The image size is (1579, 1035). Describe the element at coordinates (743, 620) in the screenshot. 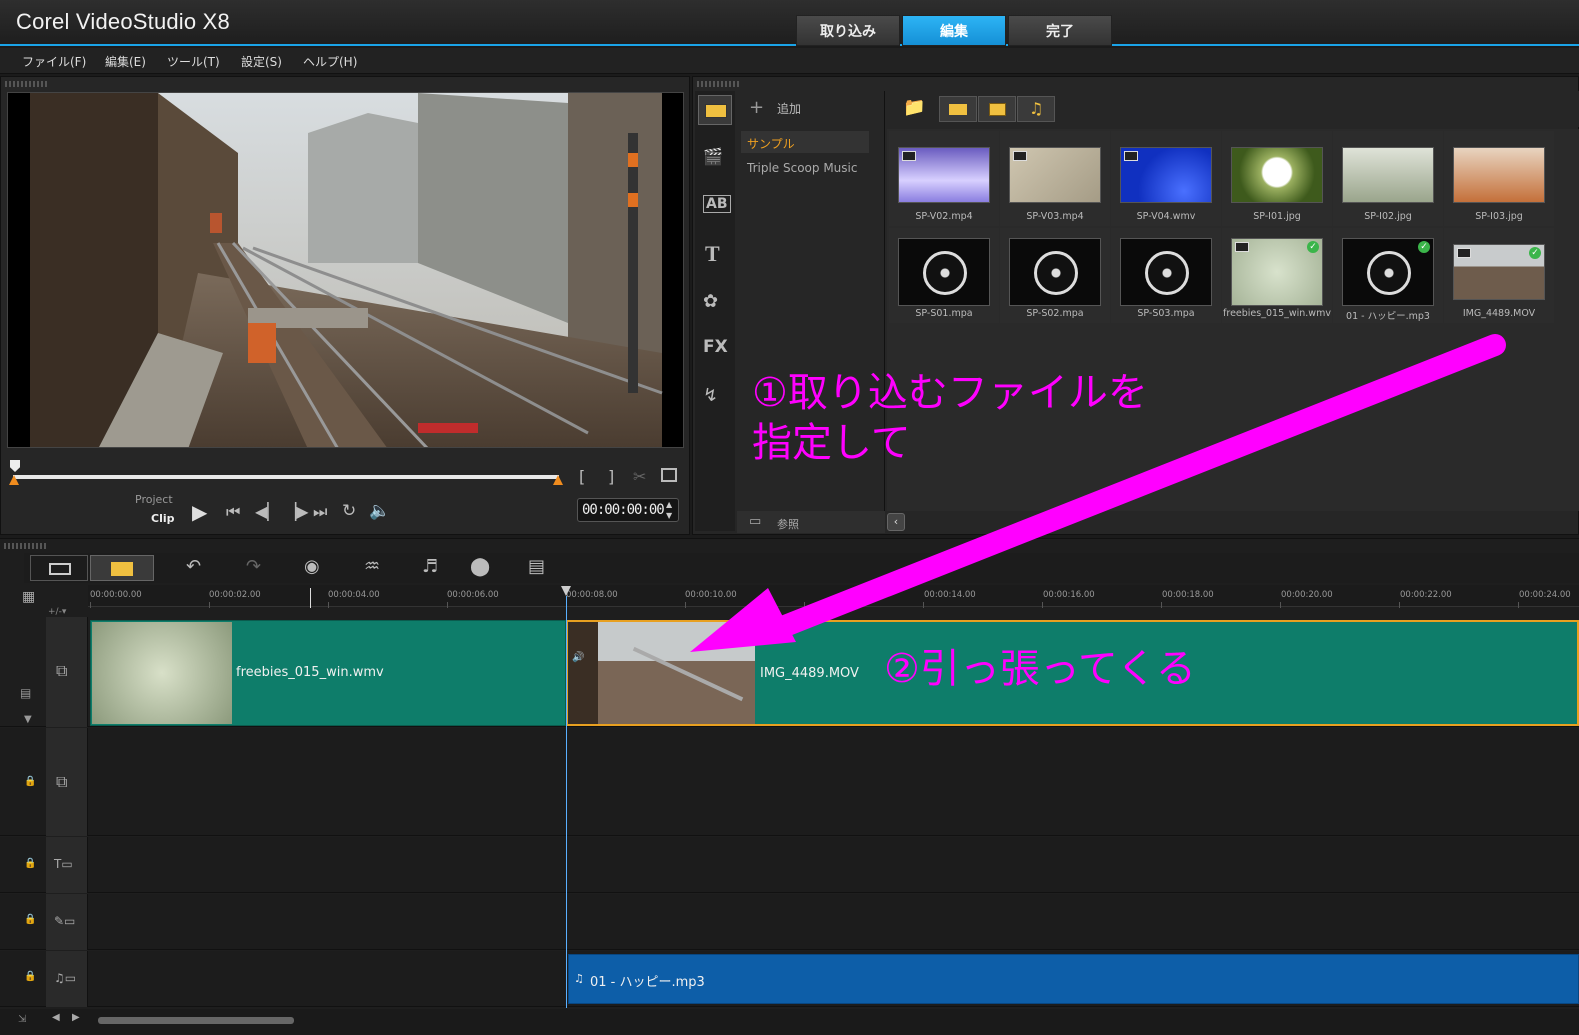

I see `drag-arrow-head` at that location.